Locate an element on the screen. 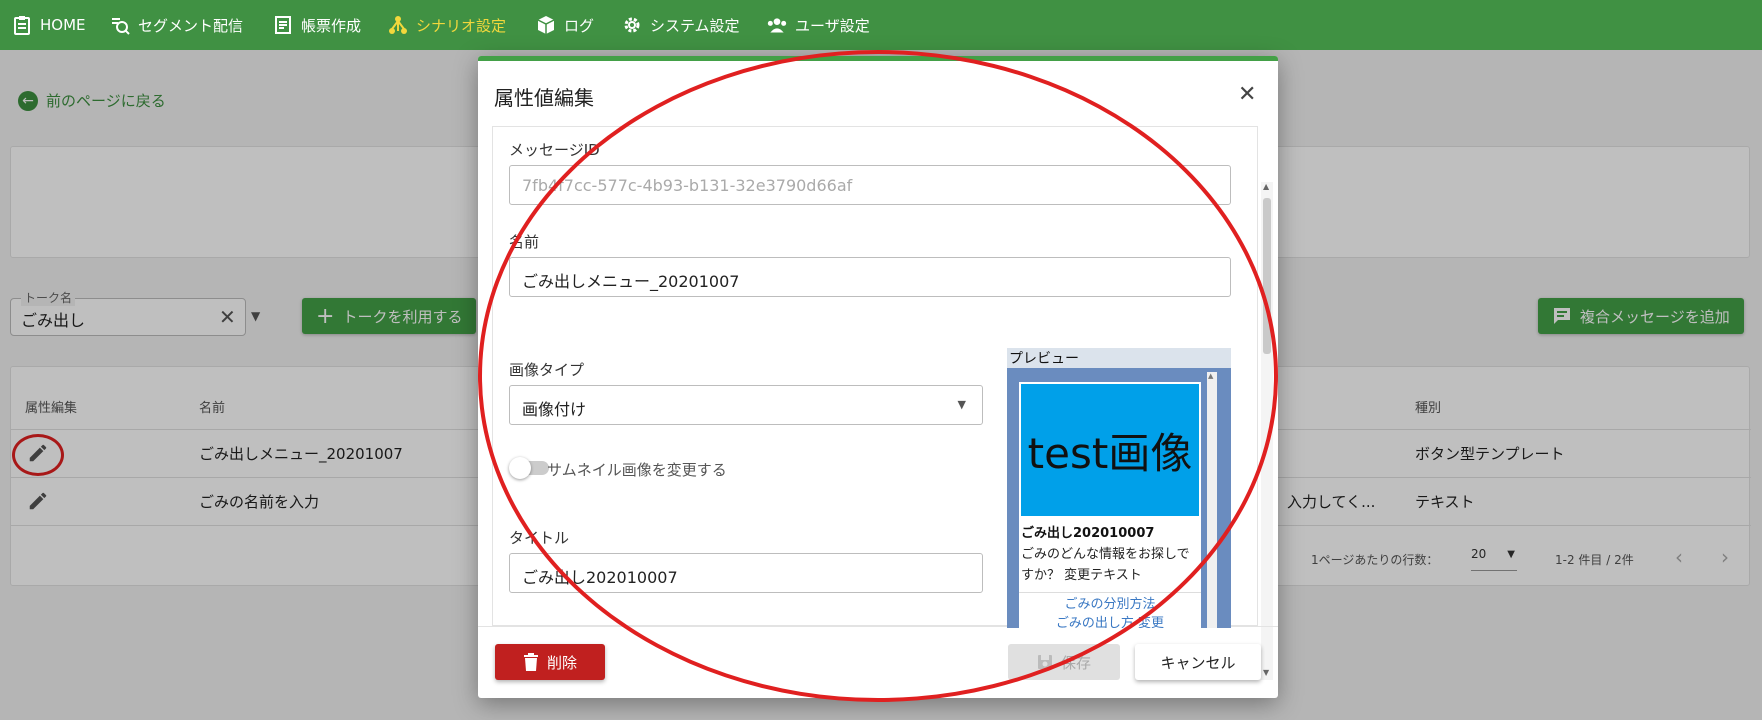  nav-report-label: 帳票作成 is located at coordinates (331, 25).